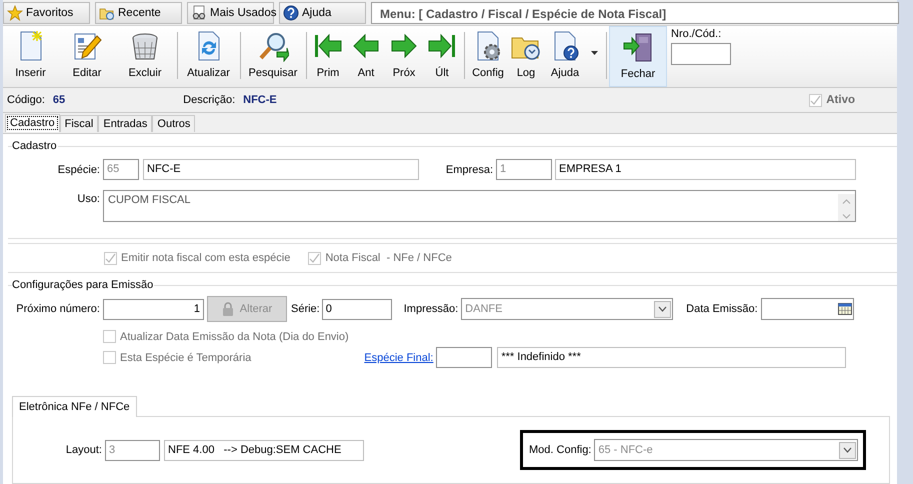 The height and width of the screenshot is (484, 913). I want to click on calendar-icon, so click(845, 309).